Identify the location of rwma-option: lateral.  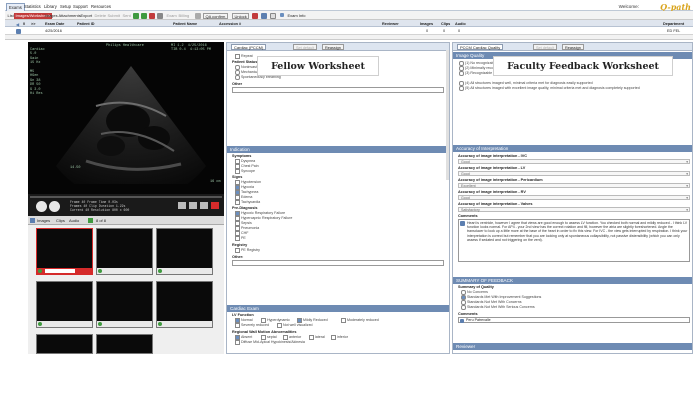
(317, 337).